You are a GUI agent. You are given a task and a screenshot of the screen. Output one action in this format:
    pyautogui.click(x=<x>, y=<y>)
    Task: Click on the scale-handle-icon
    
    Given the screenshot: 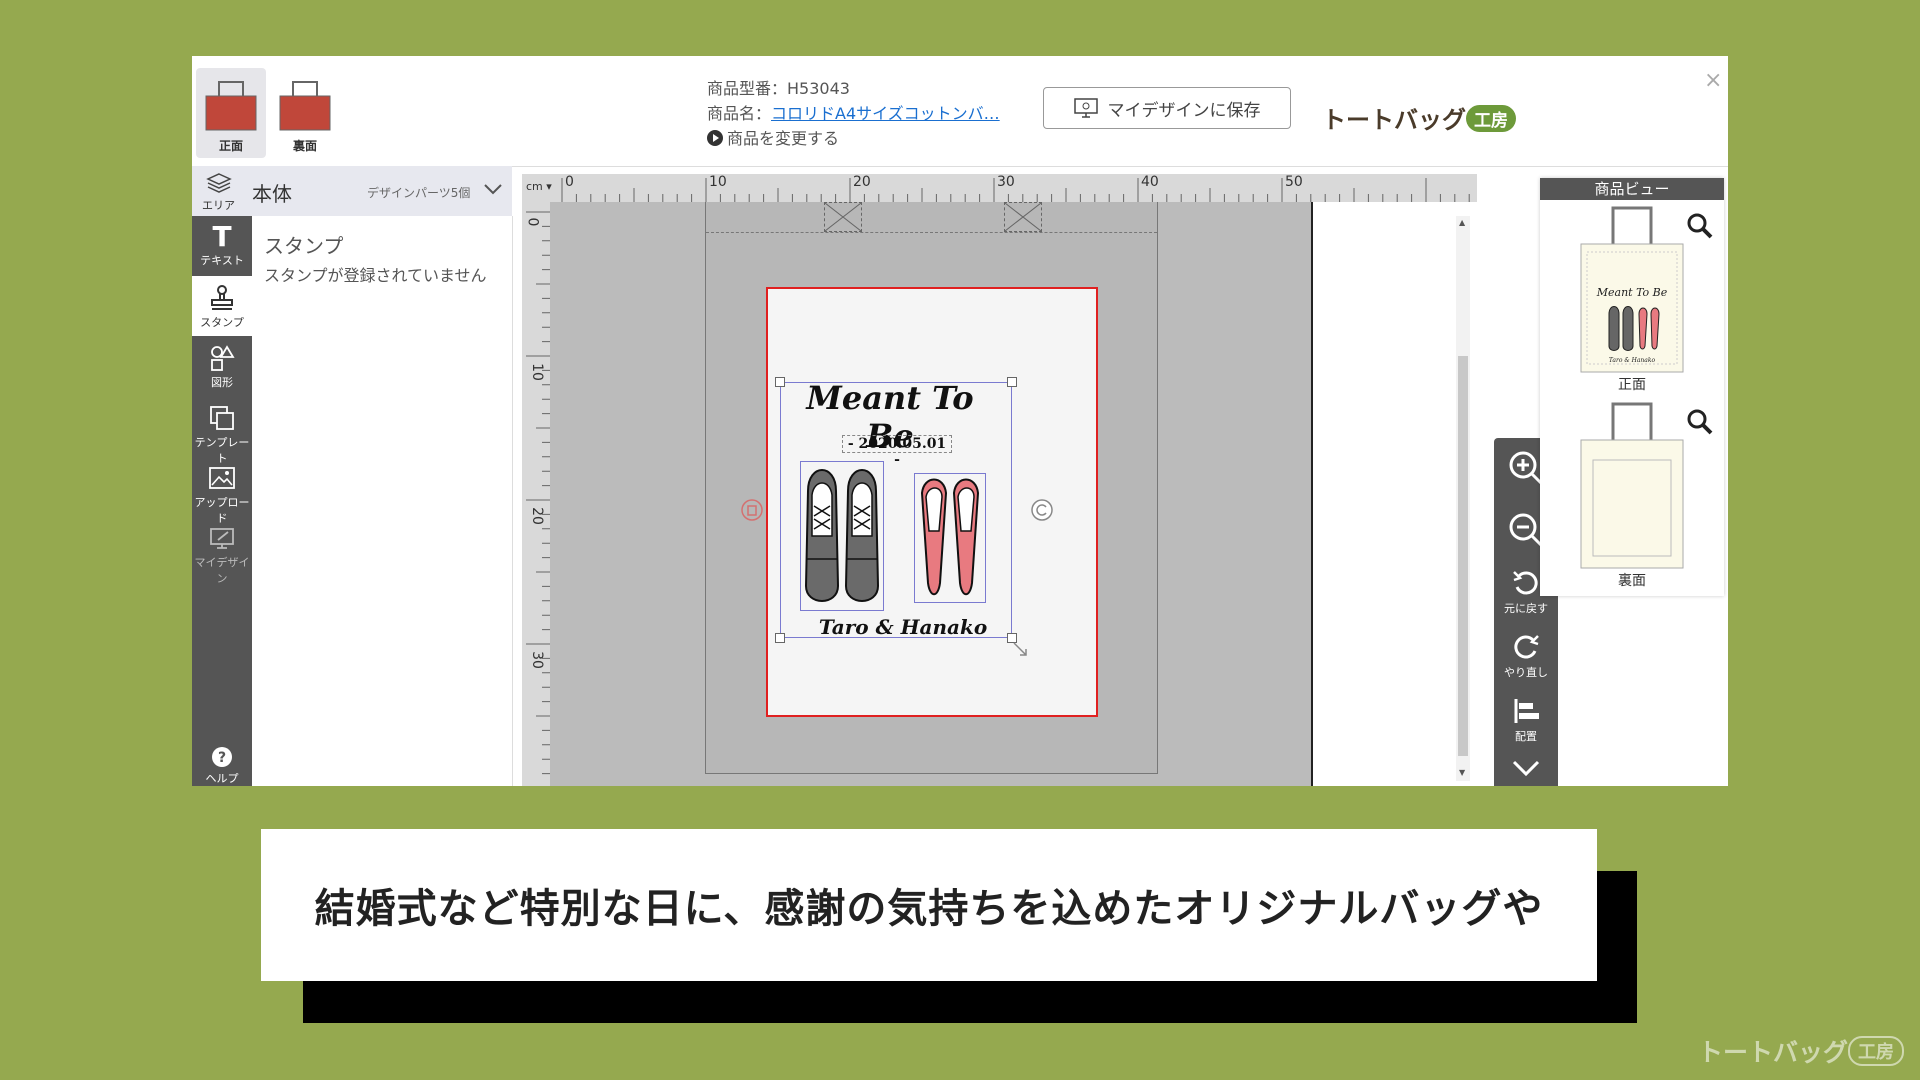 What is the action you would take?
    pyautogui.click(x=1020, y=649)
    